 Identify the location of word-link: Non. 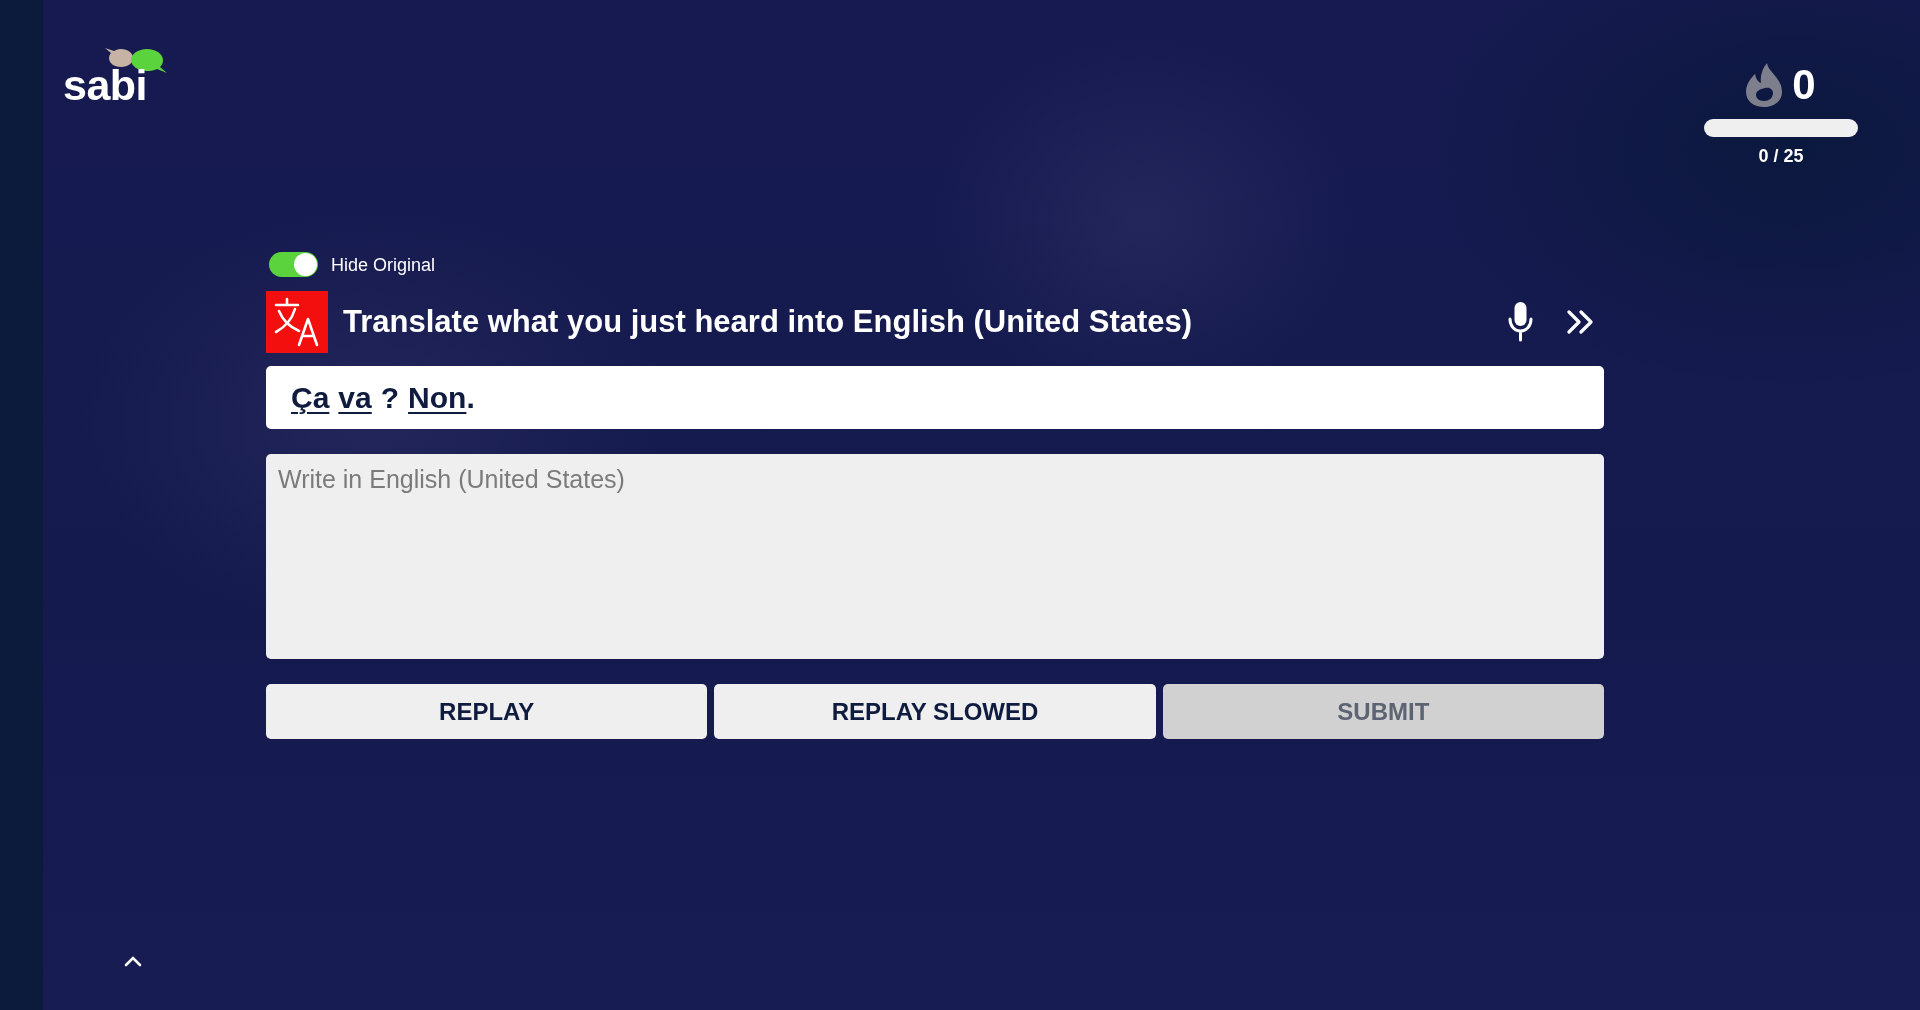
(437, 397).